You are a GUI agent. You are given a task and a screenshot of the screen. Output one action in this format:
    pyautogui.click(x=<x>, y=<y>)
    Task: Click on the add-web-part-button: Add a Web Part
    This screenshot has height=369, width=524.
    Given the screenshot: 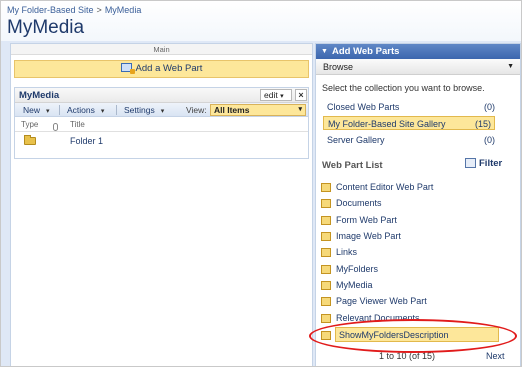 What is the action you would take?
    pyautogui.click(x=161, y=69)
    